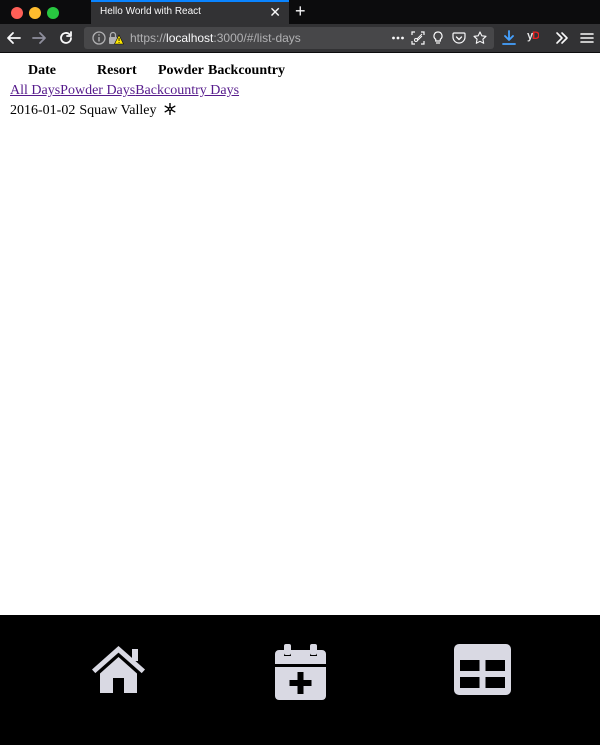 Image resolution: width=600 pixels, height=745 pixels. I want to click on forward-arrow-icon, so click(39, 38).